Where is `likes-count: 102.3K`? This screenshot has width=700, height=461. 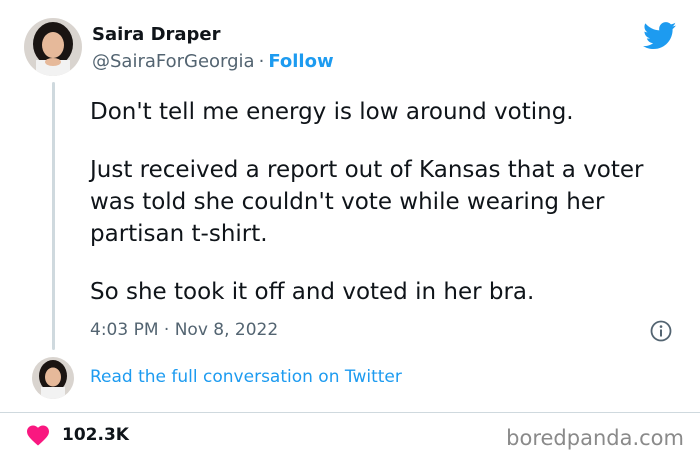 likes-count: 102.3K is located at coordinates (95, 435).